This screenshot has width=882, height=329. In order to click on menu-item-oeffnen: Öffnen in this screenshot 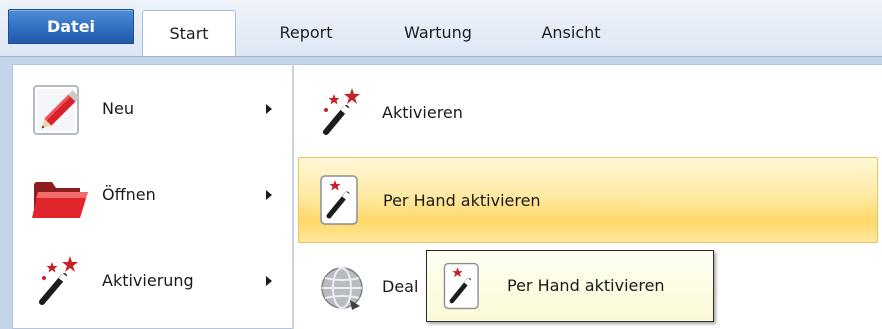, I will do `click(156, 195)`.